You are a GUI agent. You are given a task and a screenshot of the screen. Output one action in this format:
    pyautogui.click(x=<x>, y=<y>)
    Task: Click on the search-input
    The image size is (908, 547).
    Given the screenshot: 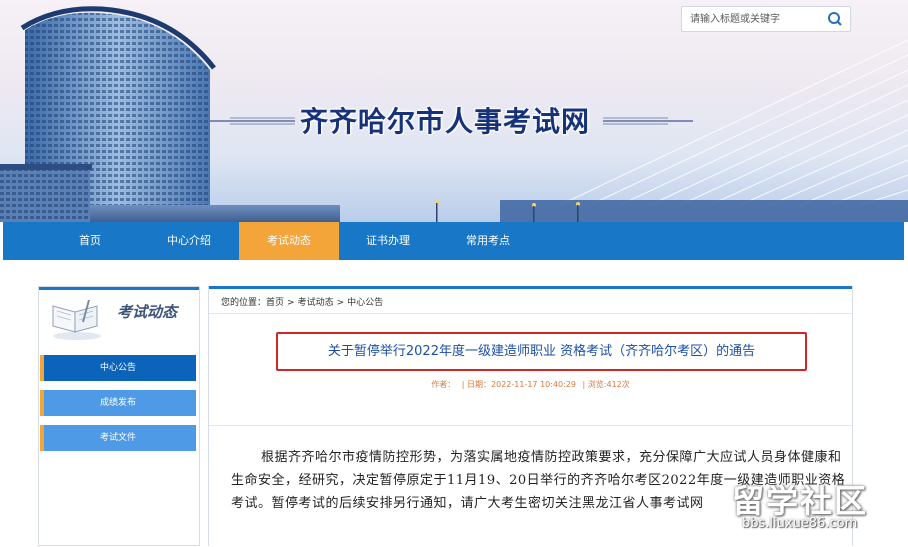 What is the action you would take?
    pyautogui.click(x=756, y=19)
    